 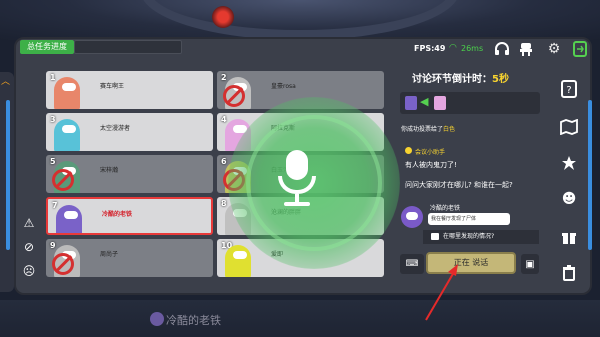 I want to click on chair-icon, so click(x=526, y=49).